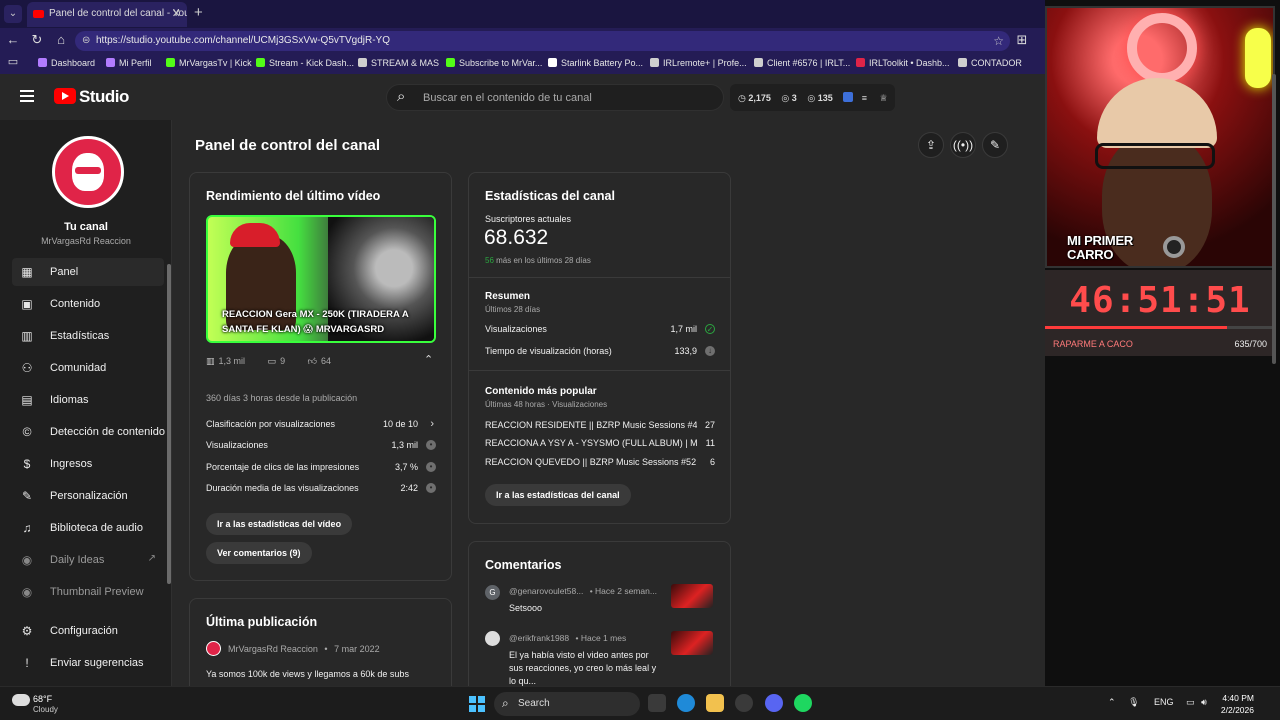 This screenshot has width=1280, height=720. I want to click on obs-icon, so click(744, 703).